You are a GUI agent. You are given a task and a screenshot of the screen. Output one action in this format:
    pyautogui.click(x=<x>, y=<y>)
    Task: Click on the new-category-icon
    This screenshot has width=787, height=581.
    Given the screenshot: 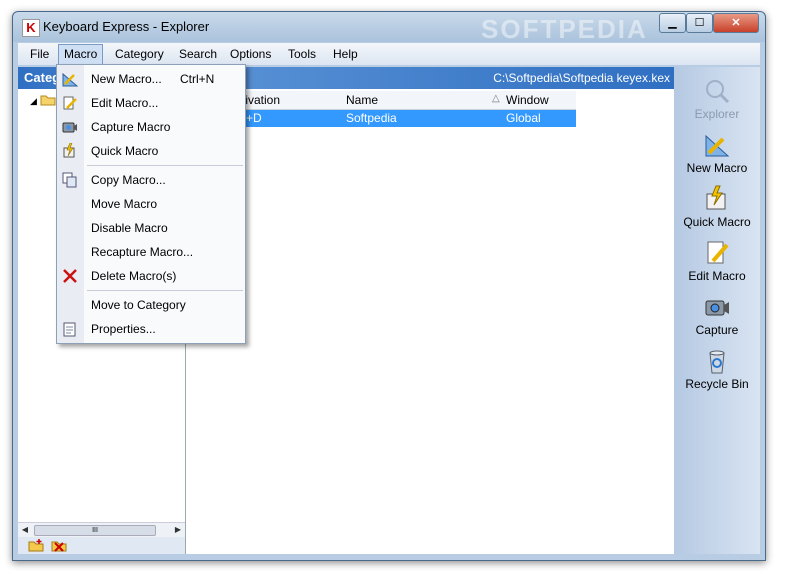 What is the action you would take?
    pyautogui.click(x=36, y=545)
    